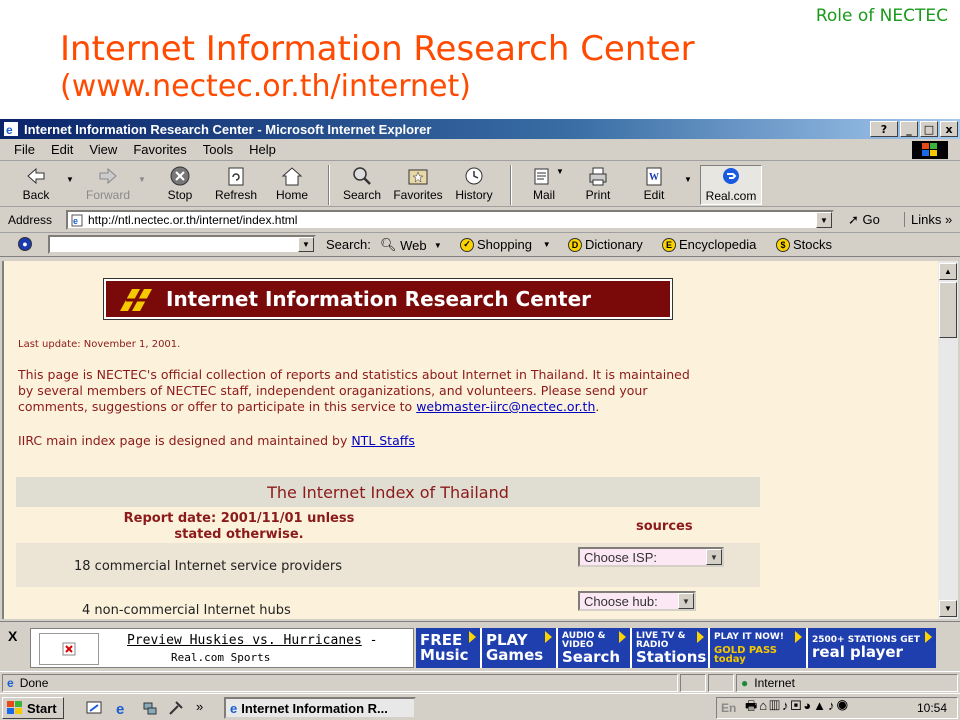  Describe the element at coordinates (654, 183) in the screenshot. I see `edit-button: W Edit` at that location.